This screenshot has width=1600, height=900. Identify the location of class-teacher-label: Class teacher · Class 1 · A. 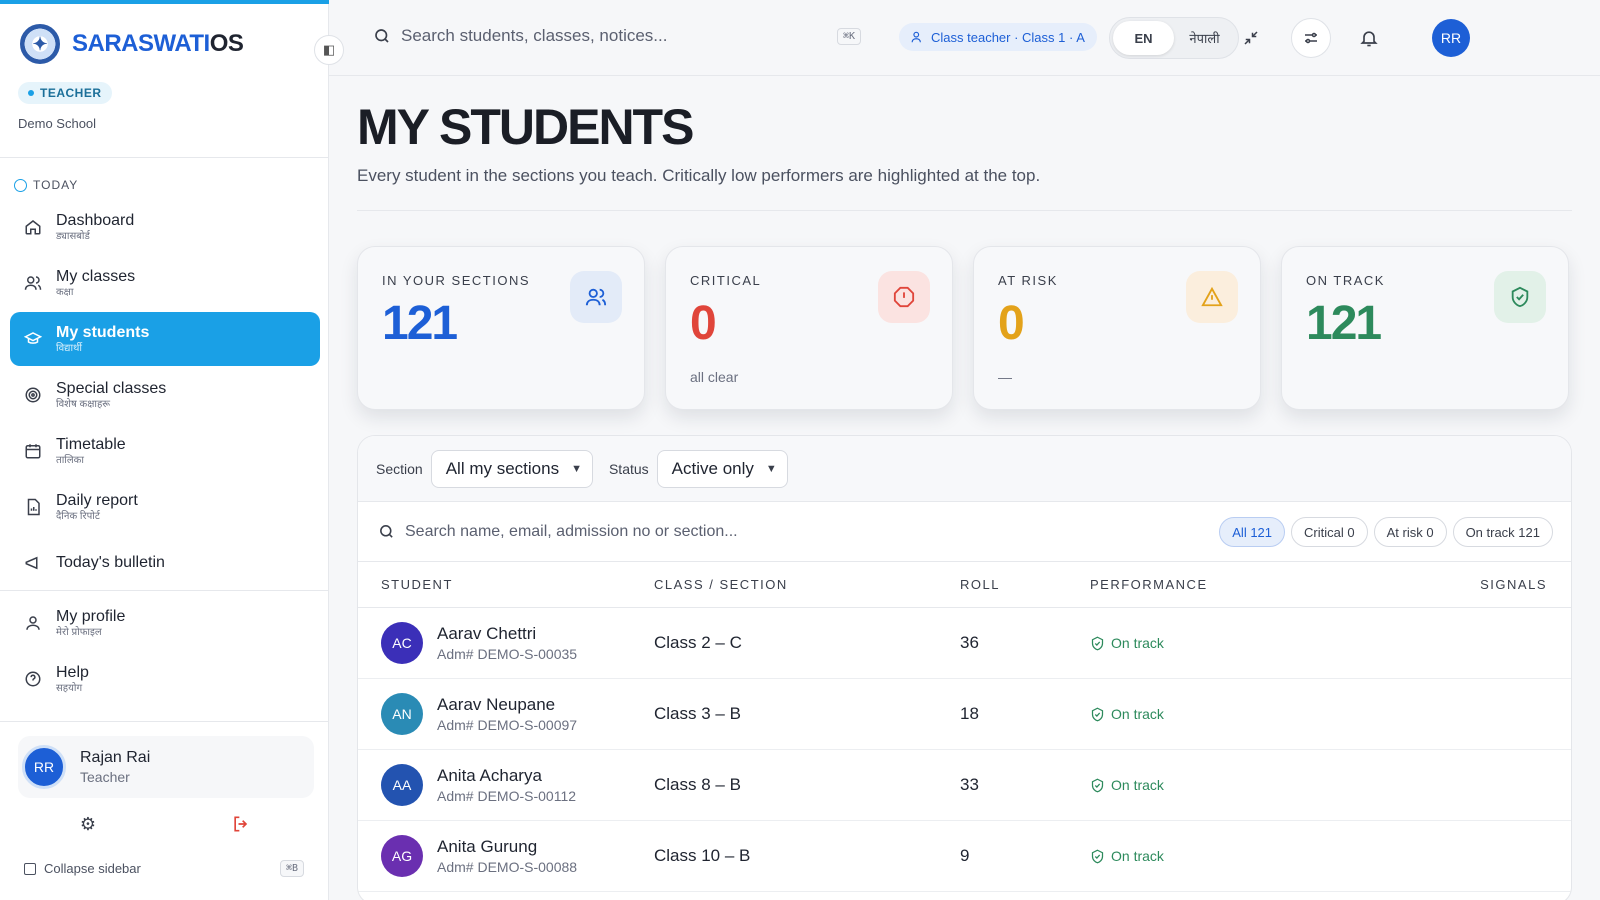
(1008, 37).